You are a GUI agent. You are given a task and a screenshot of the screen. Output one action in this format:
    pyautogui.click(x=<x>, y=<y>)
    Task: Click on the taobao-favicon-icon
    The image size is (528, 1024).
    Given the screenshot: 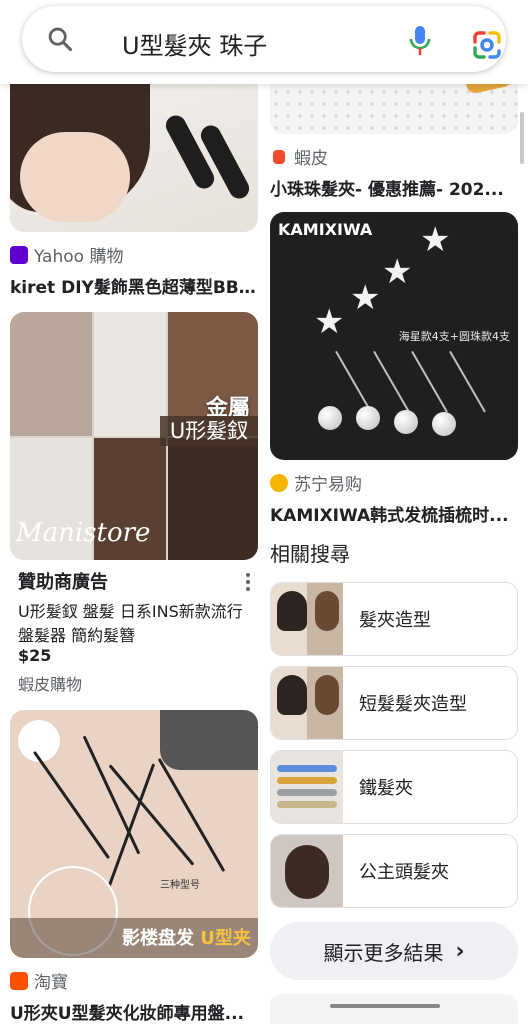 What is the action you would take?
    pyautogui.click(x=19, y=980)
    